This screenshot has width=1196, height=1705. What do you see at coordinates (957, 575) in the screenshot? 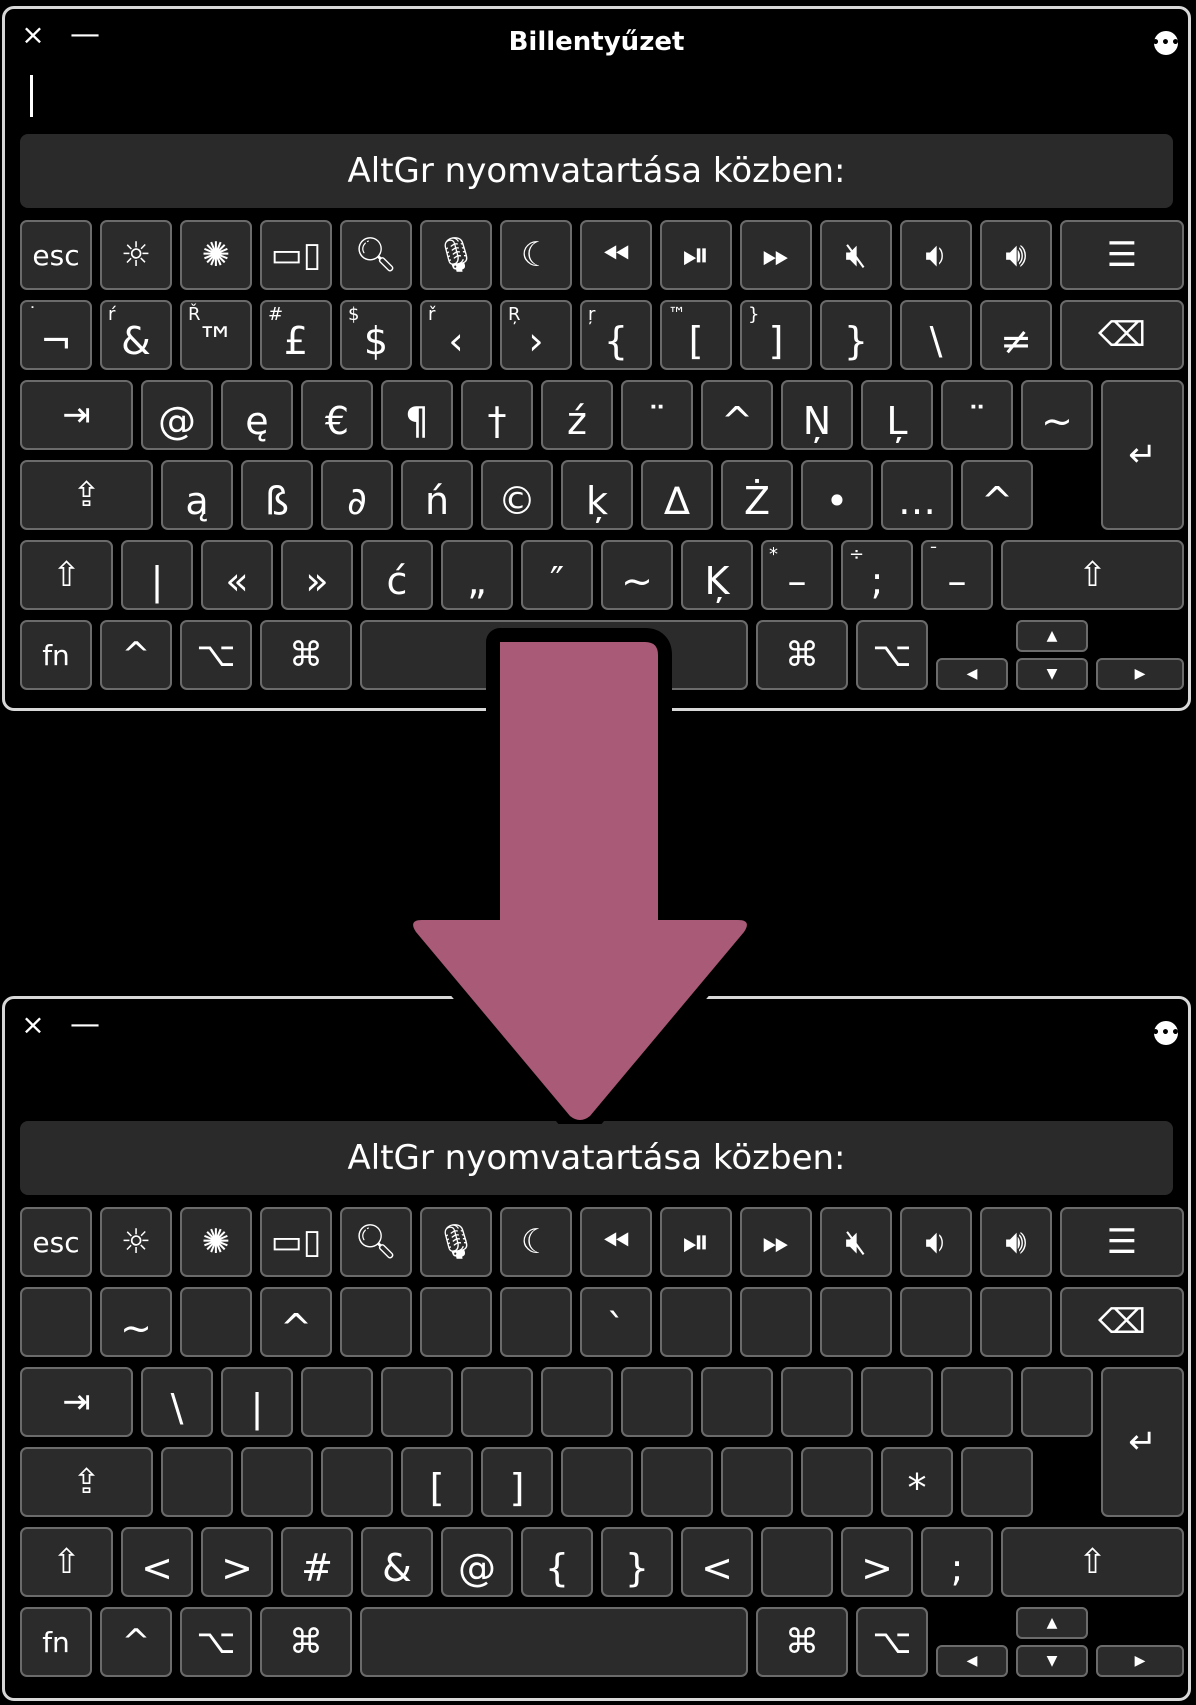
I see `key-row4-10: ¯ –` at bounding box center [957, 575].